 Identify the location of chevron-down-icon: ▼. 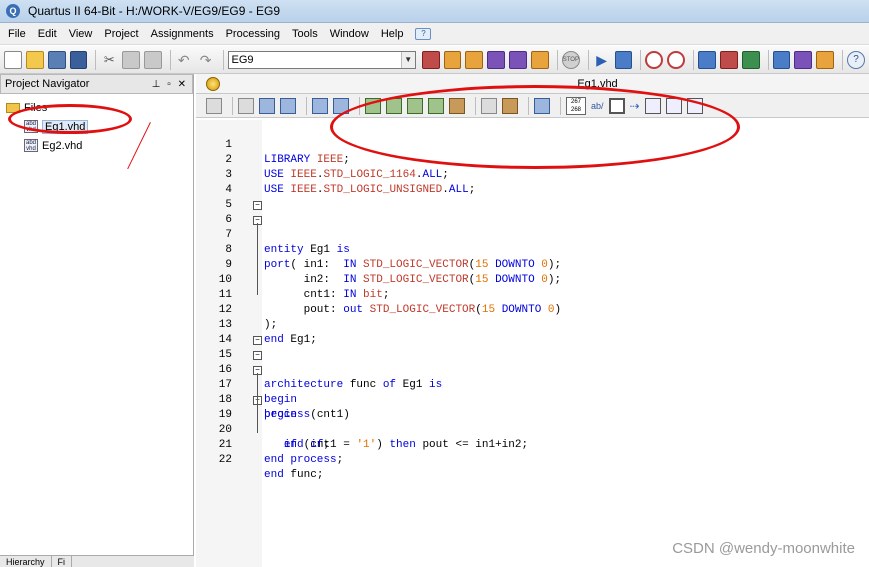
(407, 59).